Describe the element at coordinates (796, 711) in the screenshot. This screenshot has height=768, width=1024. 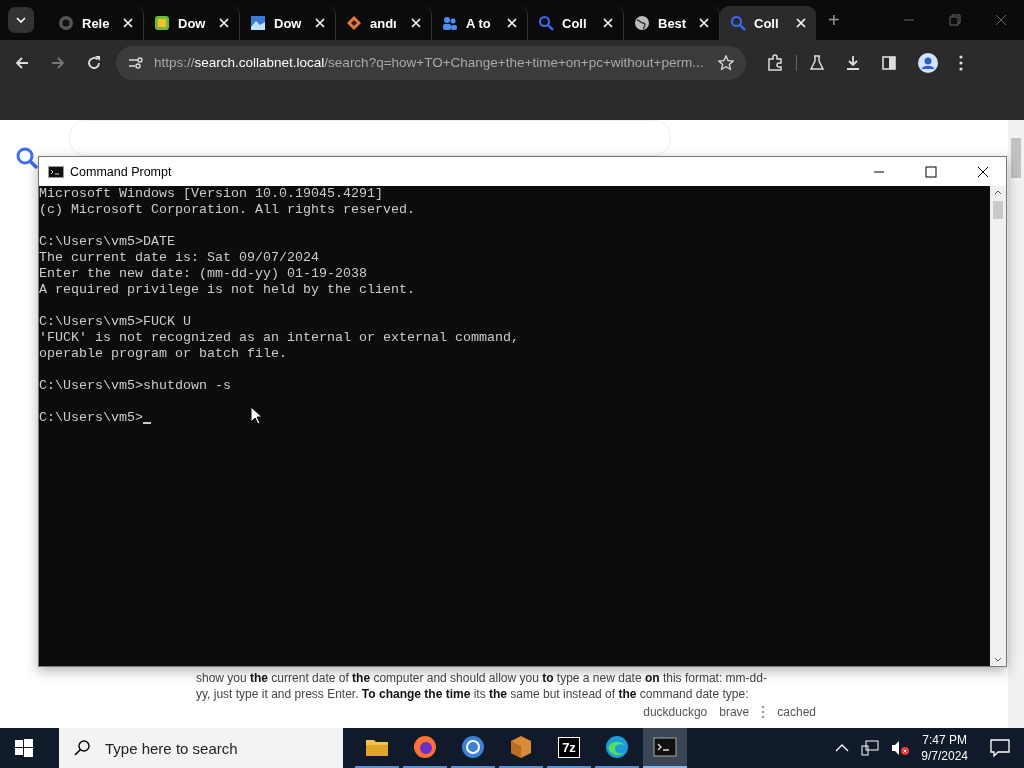
I see `cached-link: cached` at that location.